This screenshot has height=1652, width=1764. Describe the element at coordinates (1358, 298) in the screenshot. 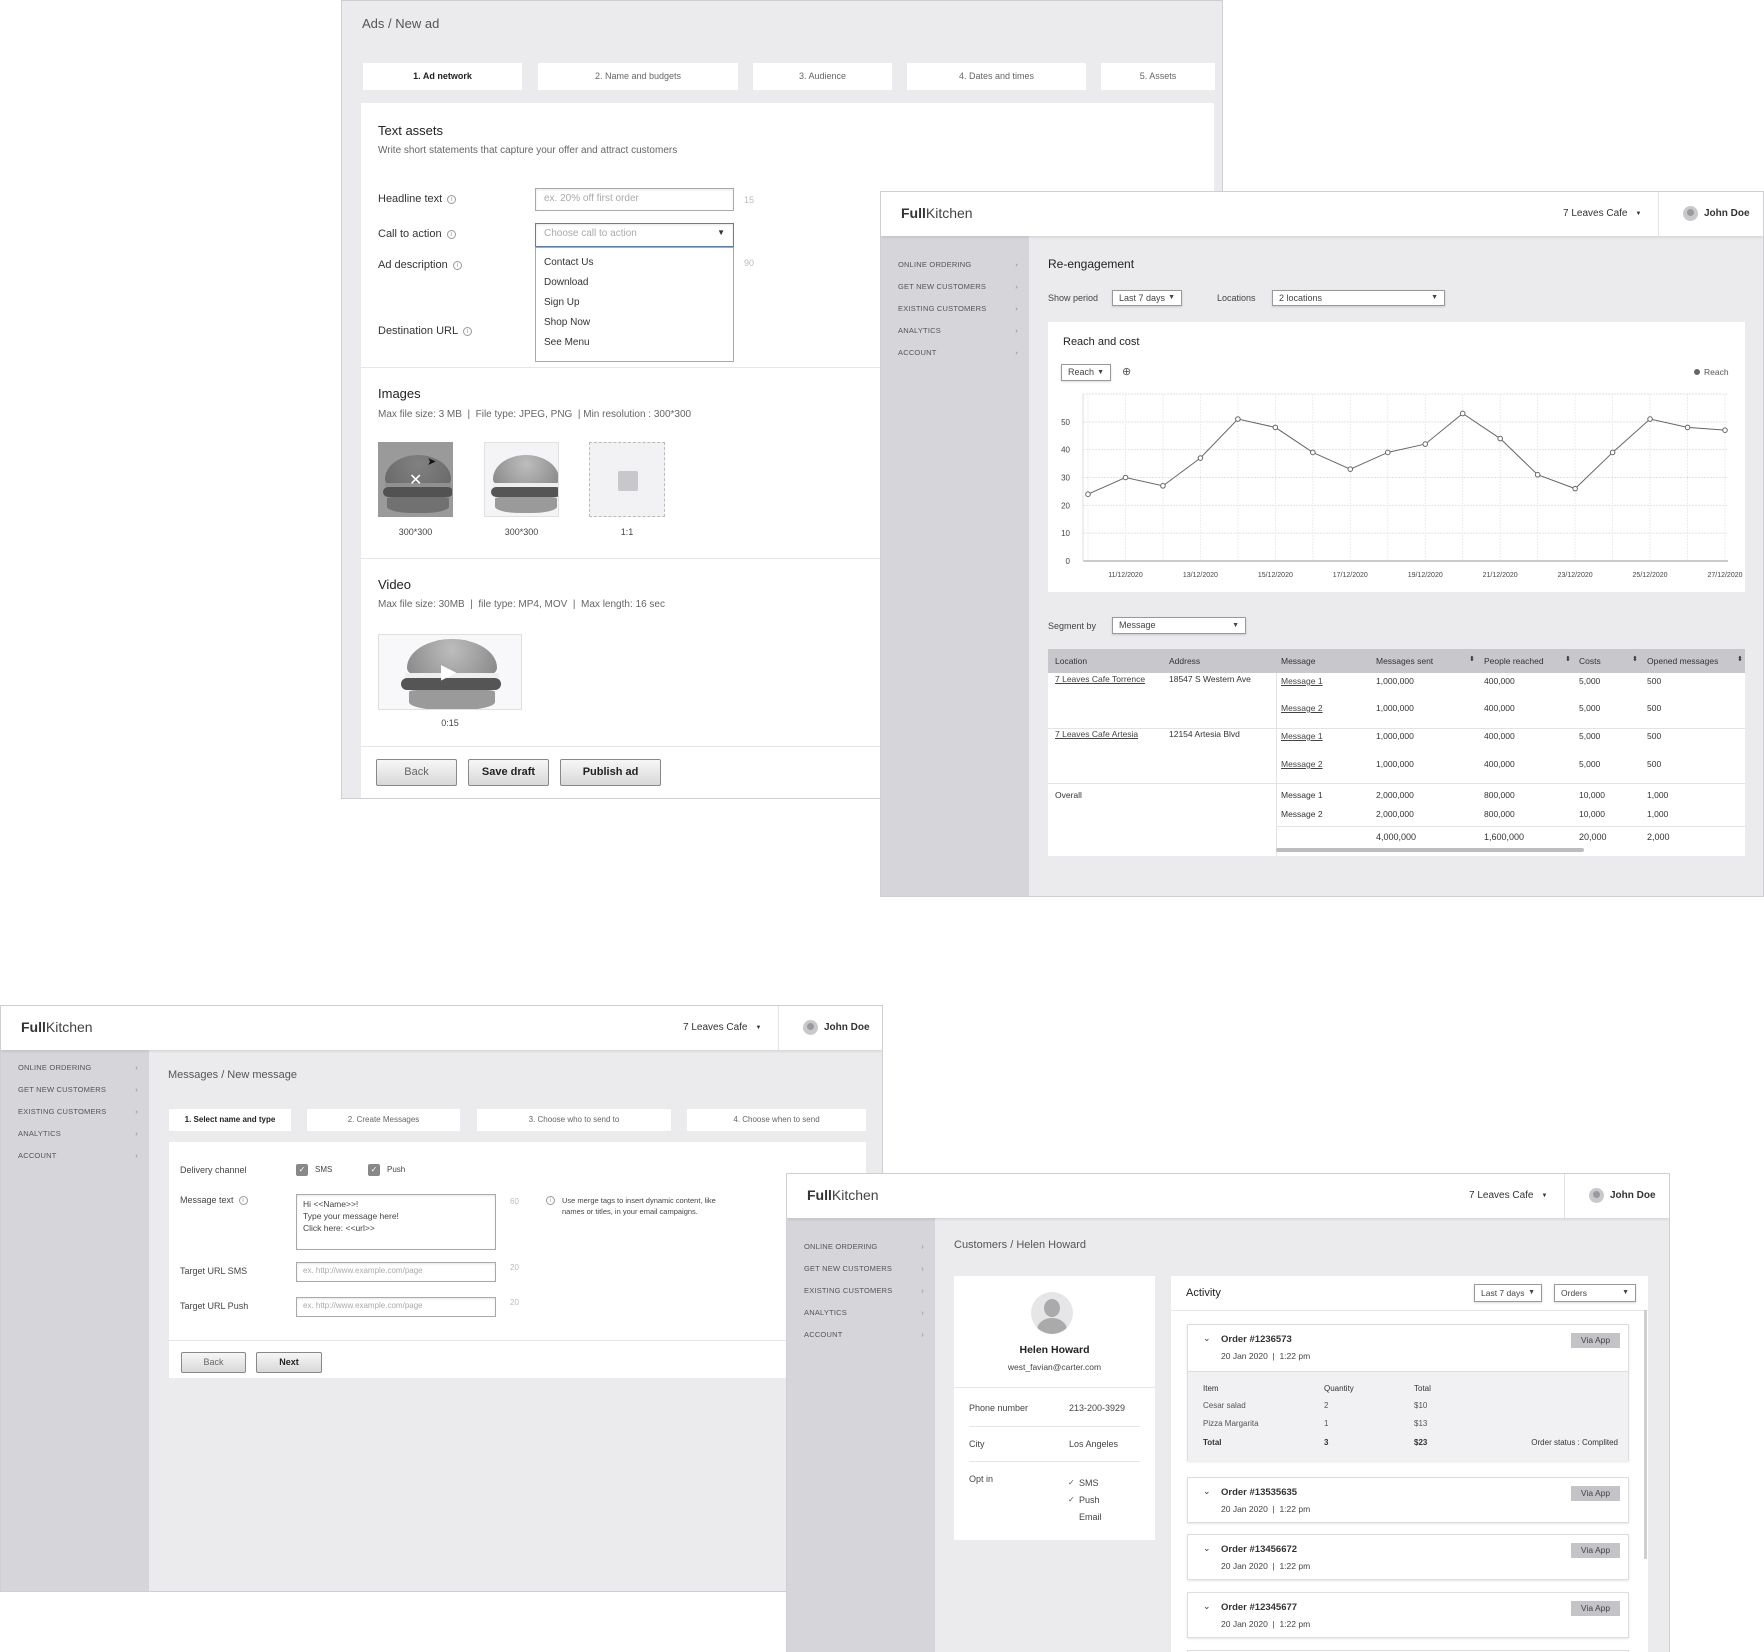

I see `locations-select: 2 locations ▼` at that location.